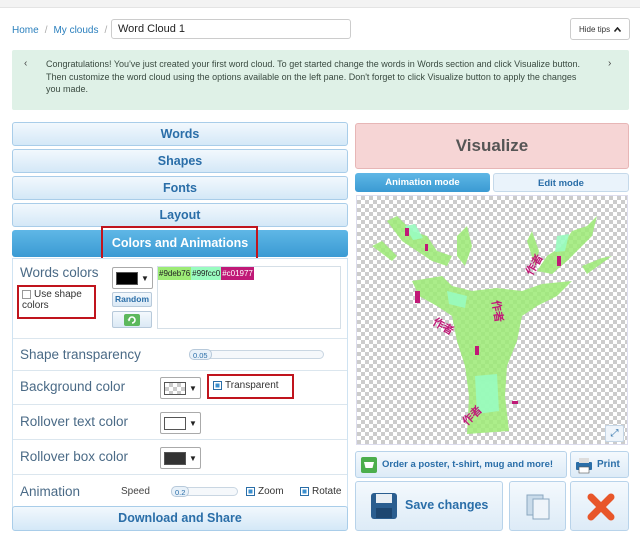  Describe the element at coordinates (601, 509) in the screenshot. I see `close-icon` at that location.